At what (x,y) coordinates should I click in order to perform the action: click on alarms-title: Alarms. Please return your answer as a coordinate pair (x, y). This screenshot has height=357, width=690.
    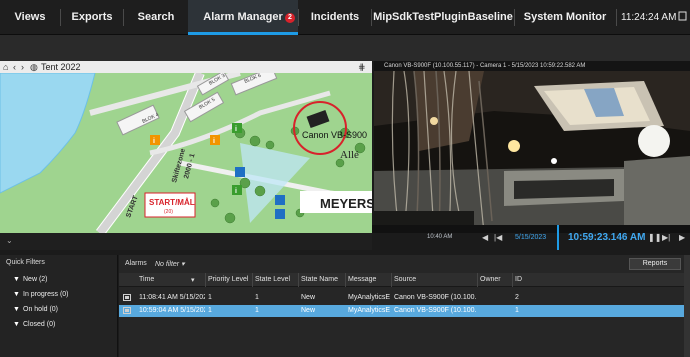
    Looking at the image, I should click on (136, 263).